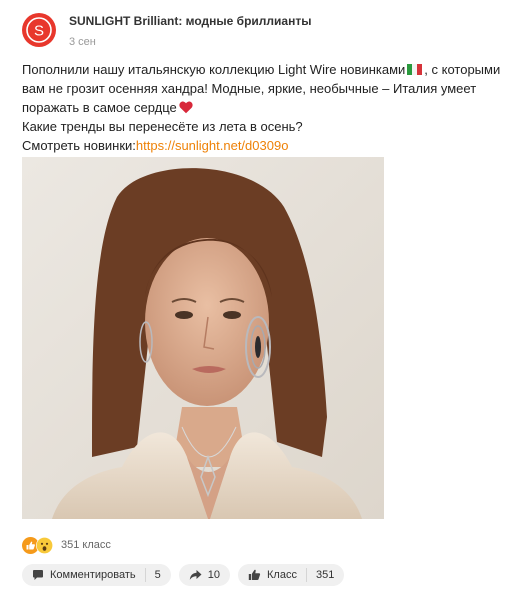 The width and height of the screenshot is (527, 600). Describe the element at coordinates (325, 575) in the screenshot. I see `like-count: 351` at that location.